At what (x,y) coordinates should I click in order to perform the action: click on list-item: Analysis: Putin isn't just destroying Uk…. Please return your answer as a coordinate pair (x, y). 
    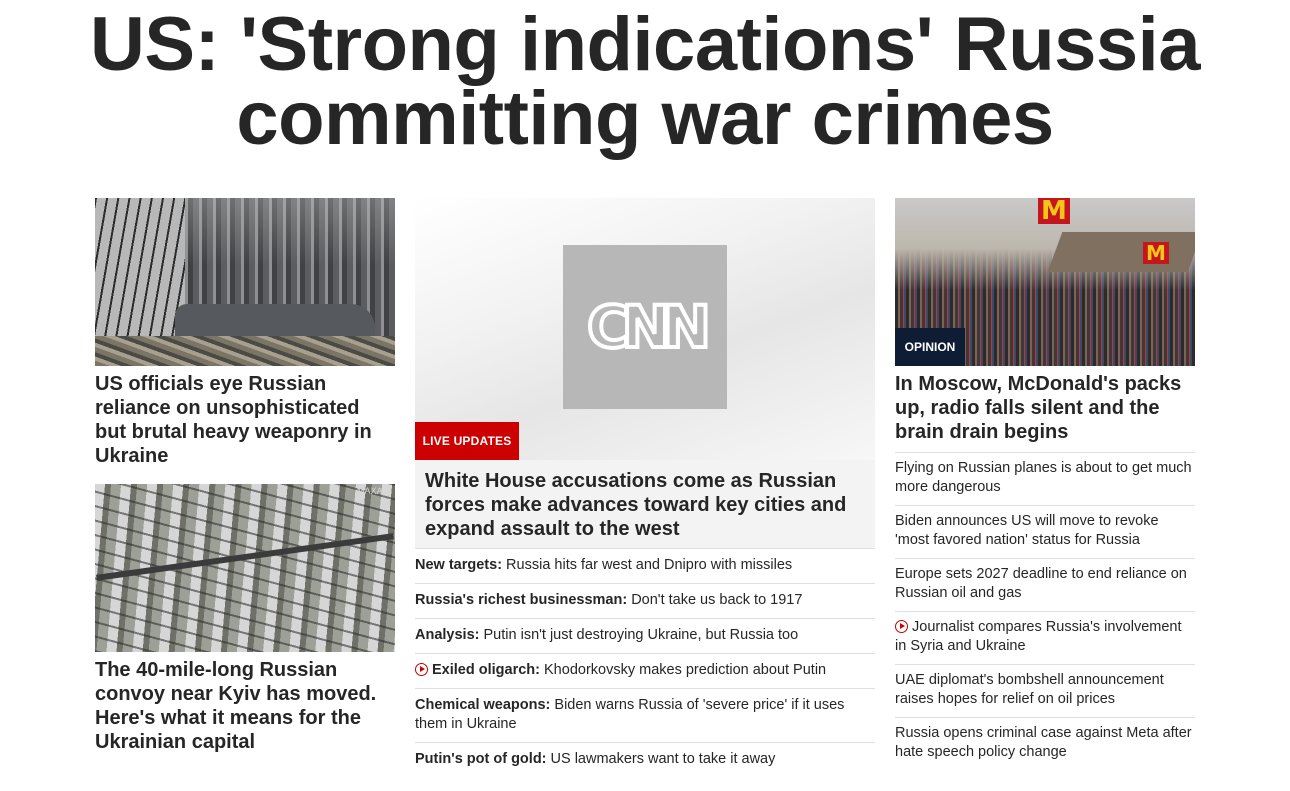
    Looking at the image, I should click on (645, 635).